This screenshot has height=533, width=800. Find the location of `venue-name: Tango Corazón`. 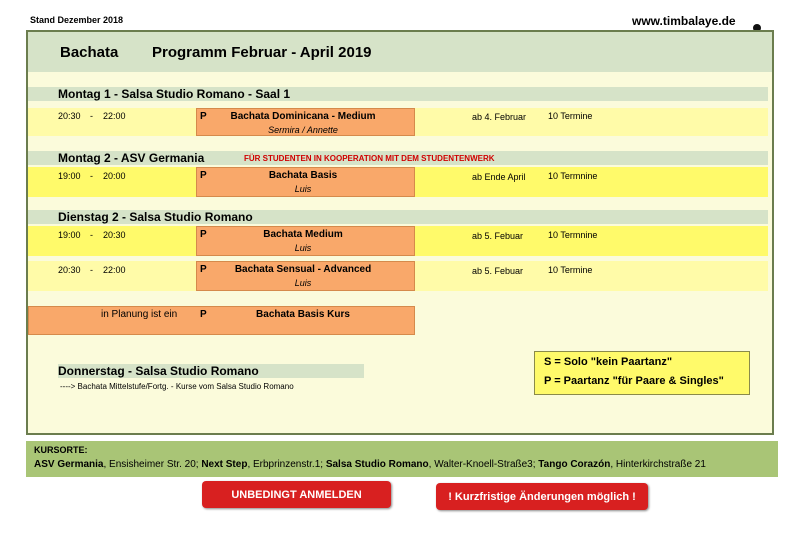

venue-name: Tango Corazón is located at coordinates (574, 464).